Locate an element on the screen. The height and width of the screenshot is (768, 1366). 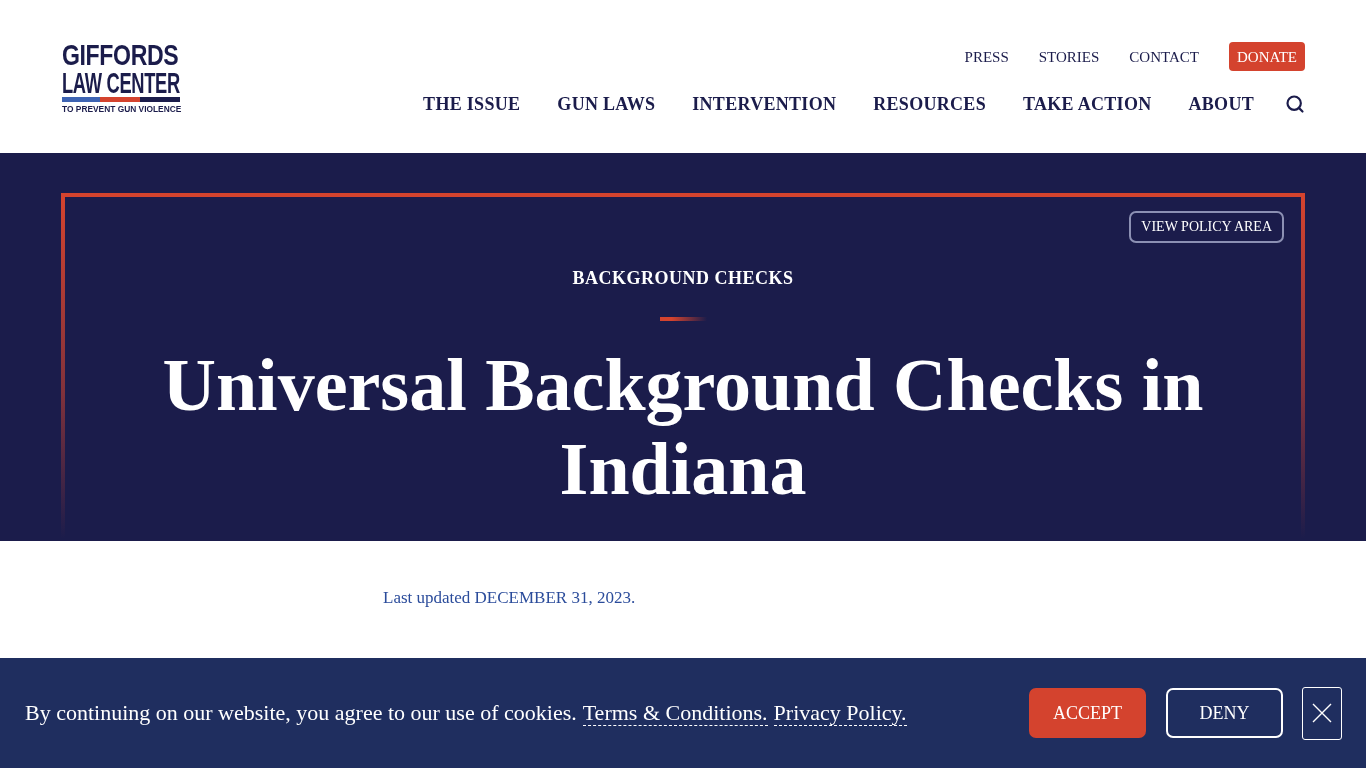
close-icon is located at coordinates (1322, 713).